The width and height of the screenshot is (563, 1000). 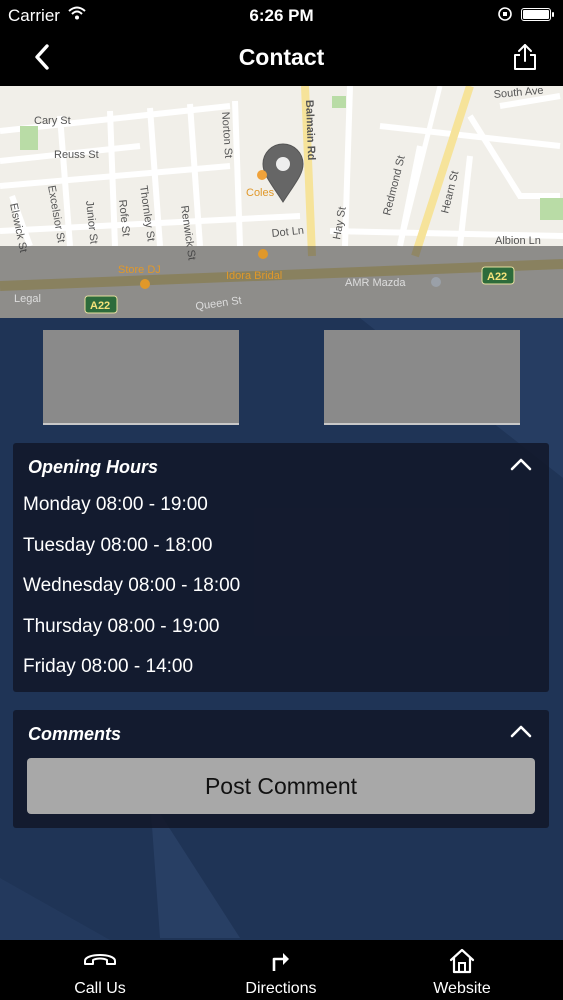 I want to click on status-time: 6:26 PM, so click(x=281, y=15).